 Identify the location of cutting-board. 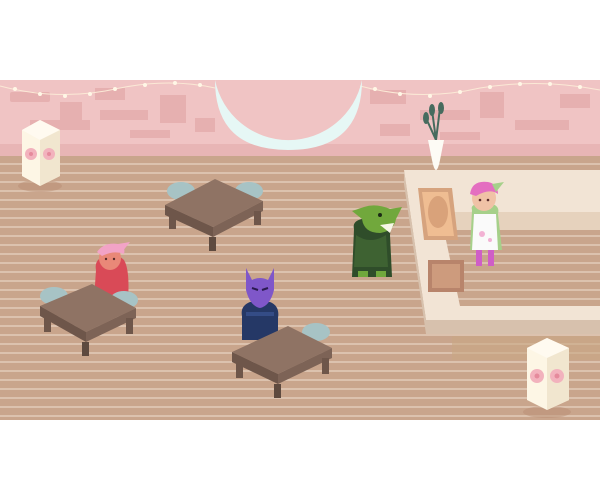
(446, 276).